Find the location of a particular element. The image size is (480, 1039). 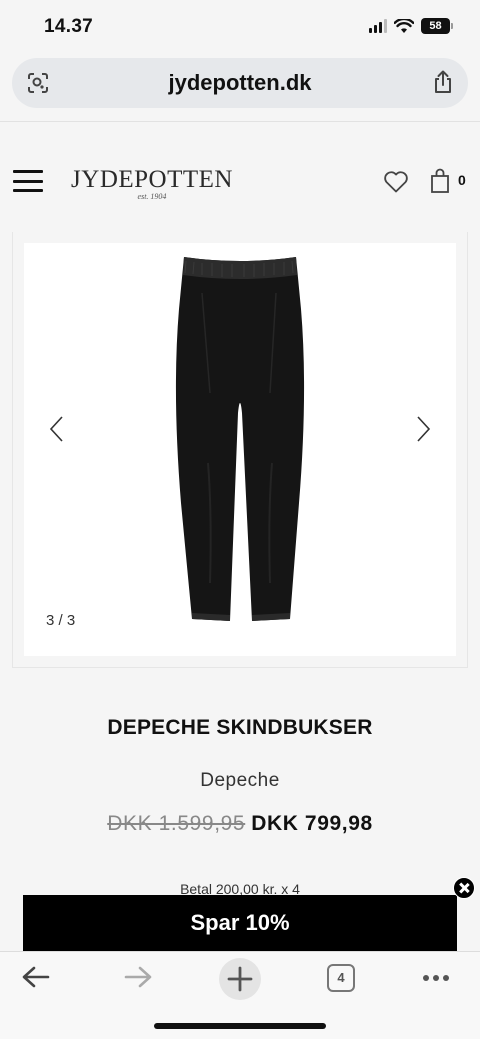

site-header: JYDEPOTTEN est. 1904 0 is located at coordinates (240, 177).